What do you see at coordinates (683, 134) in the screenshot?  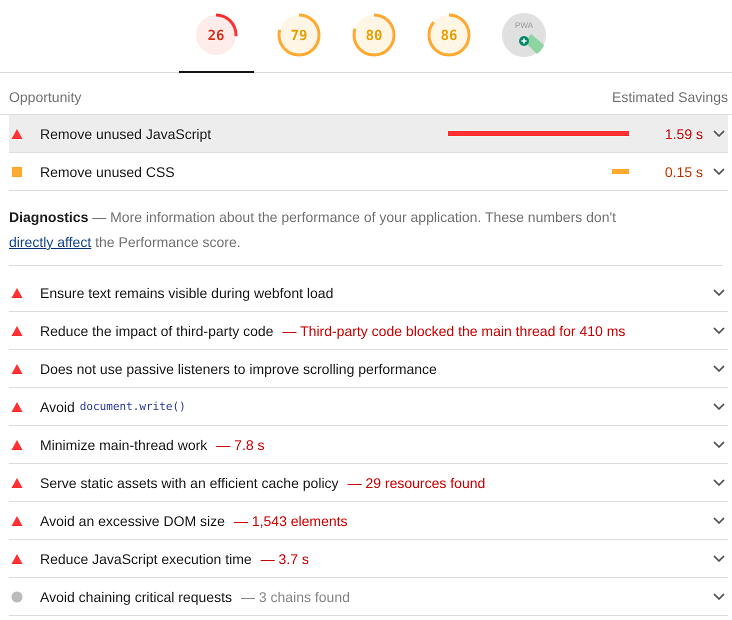 I see `savings-value: 1.59 s` at bounding box center [683, 134].